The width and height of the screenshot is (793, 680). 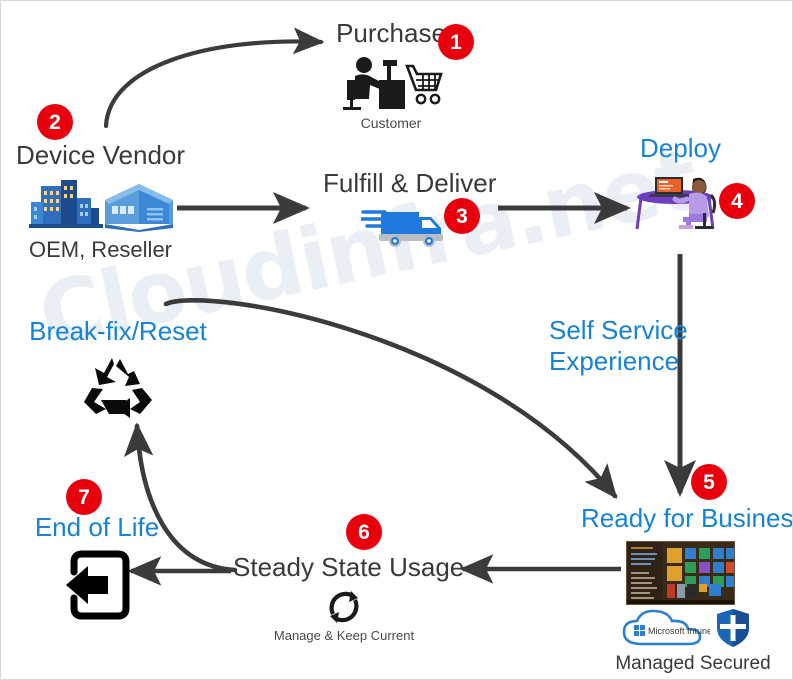 I want to click on node-device-vendor: Device Vendor OEM, Reseller, so click(x=100, y=201).